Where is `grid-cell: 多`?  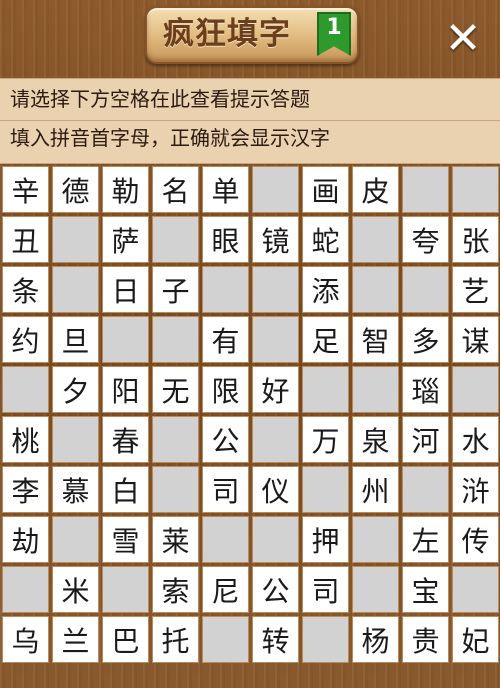 grid-cell: 多 is located at coordinates (425, 339).